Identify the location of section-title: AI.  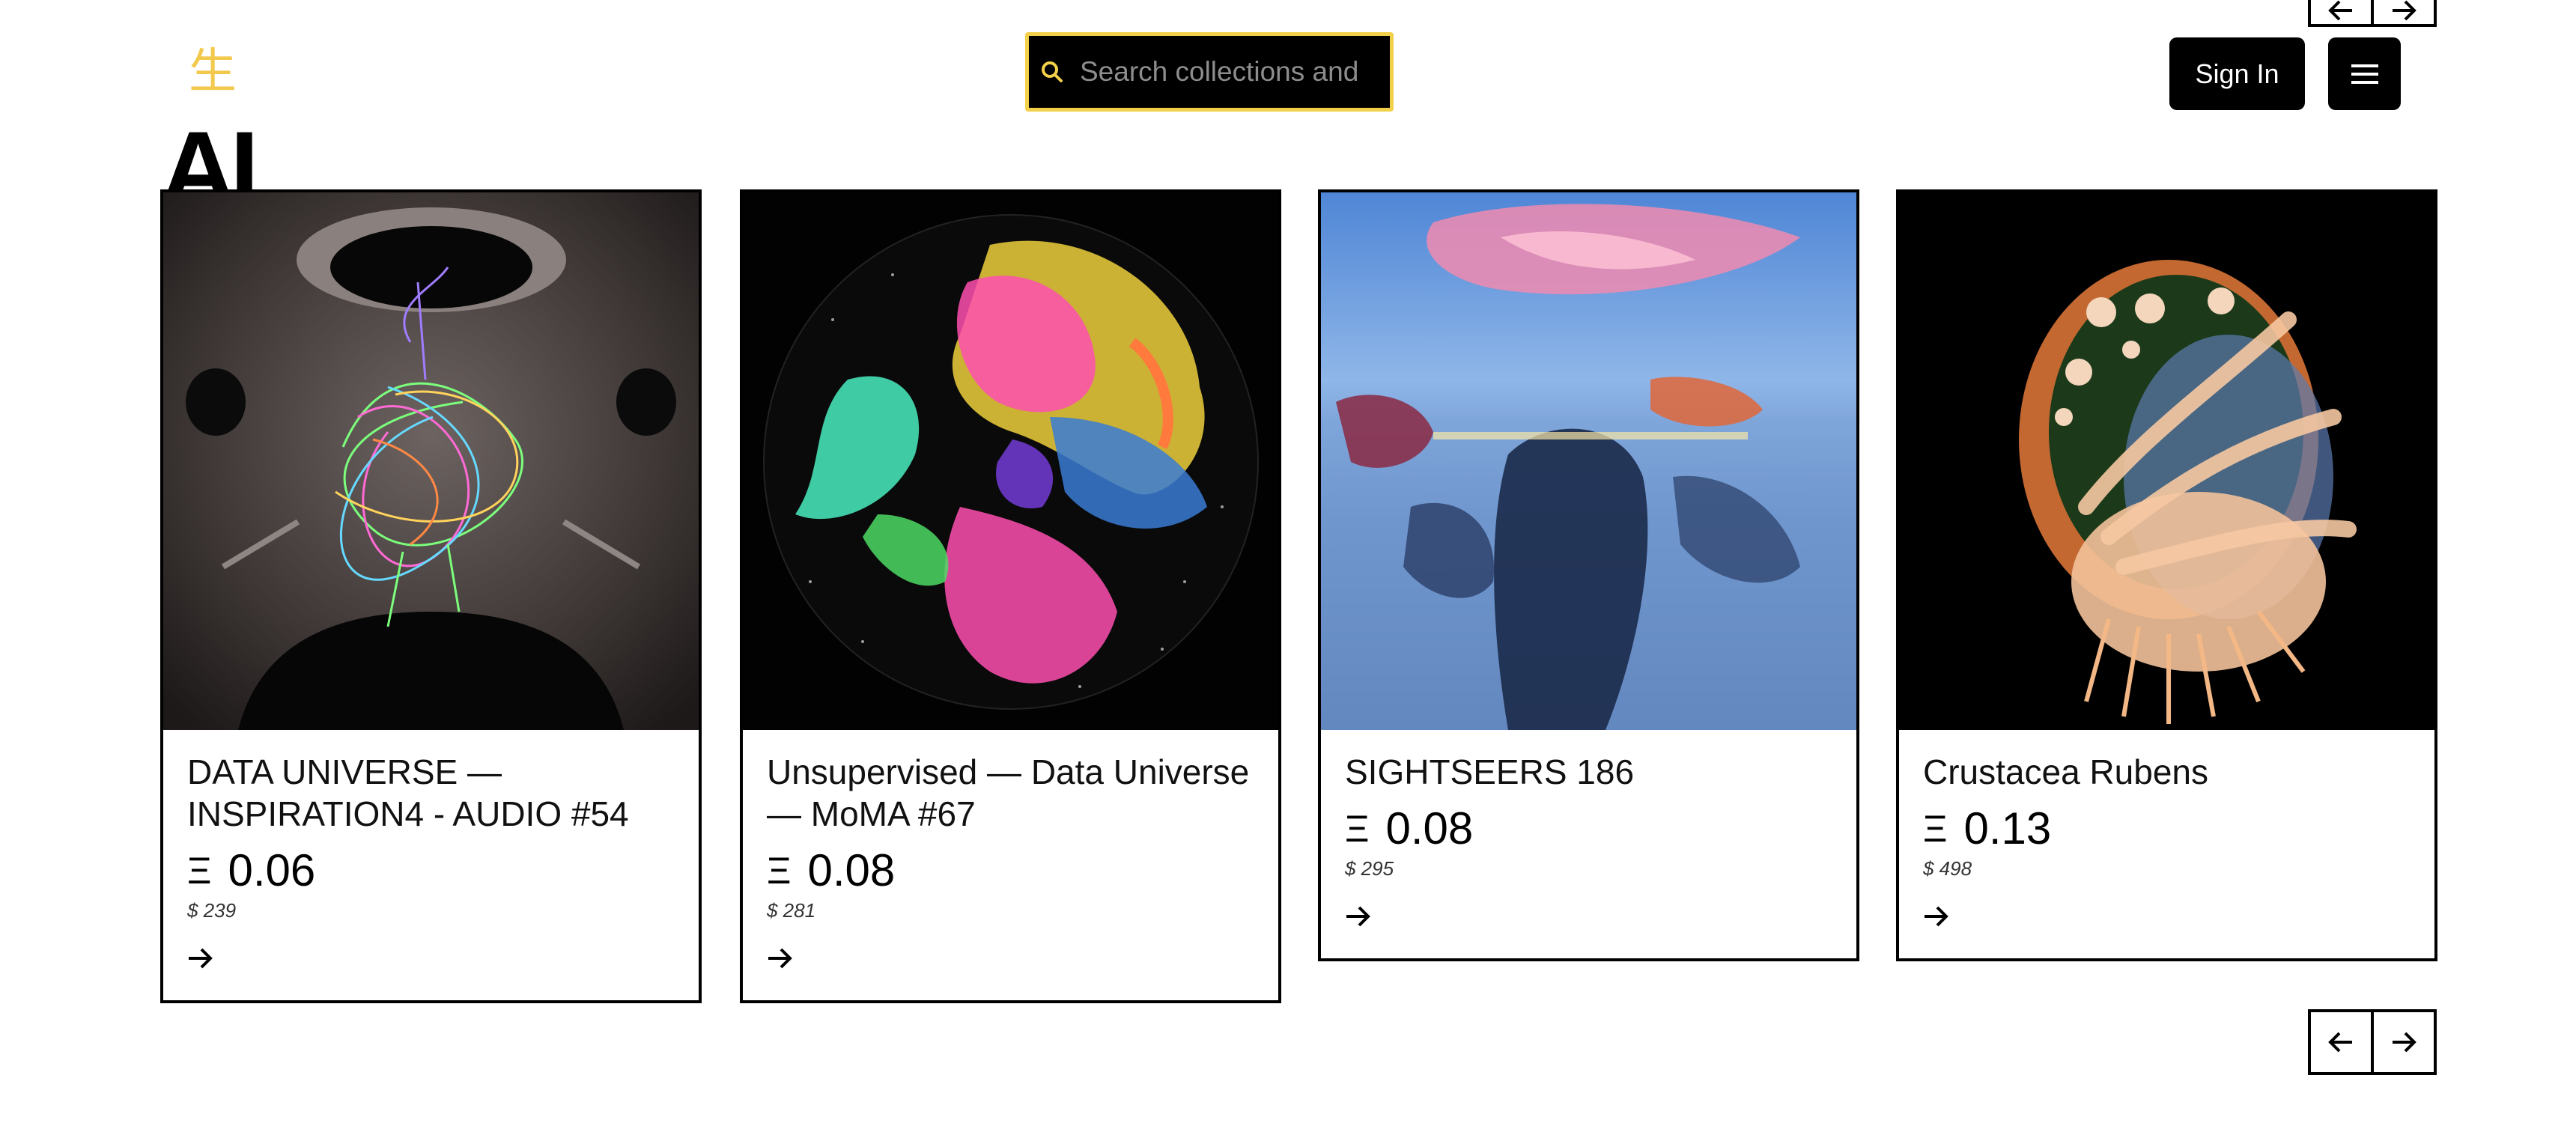
(206, 152).